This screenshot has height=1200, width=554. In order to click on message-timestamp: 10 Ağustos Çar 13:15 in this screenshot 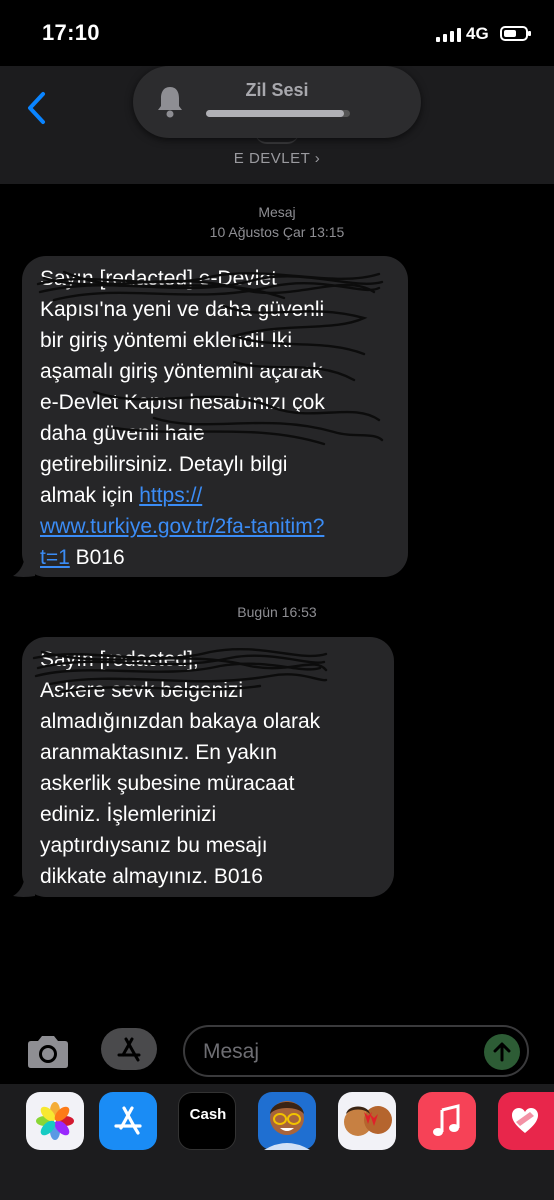, I will do `click(277, 232)`.